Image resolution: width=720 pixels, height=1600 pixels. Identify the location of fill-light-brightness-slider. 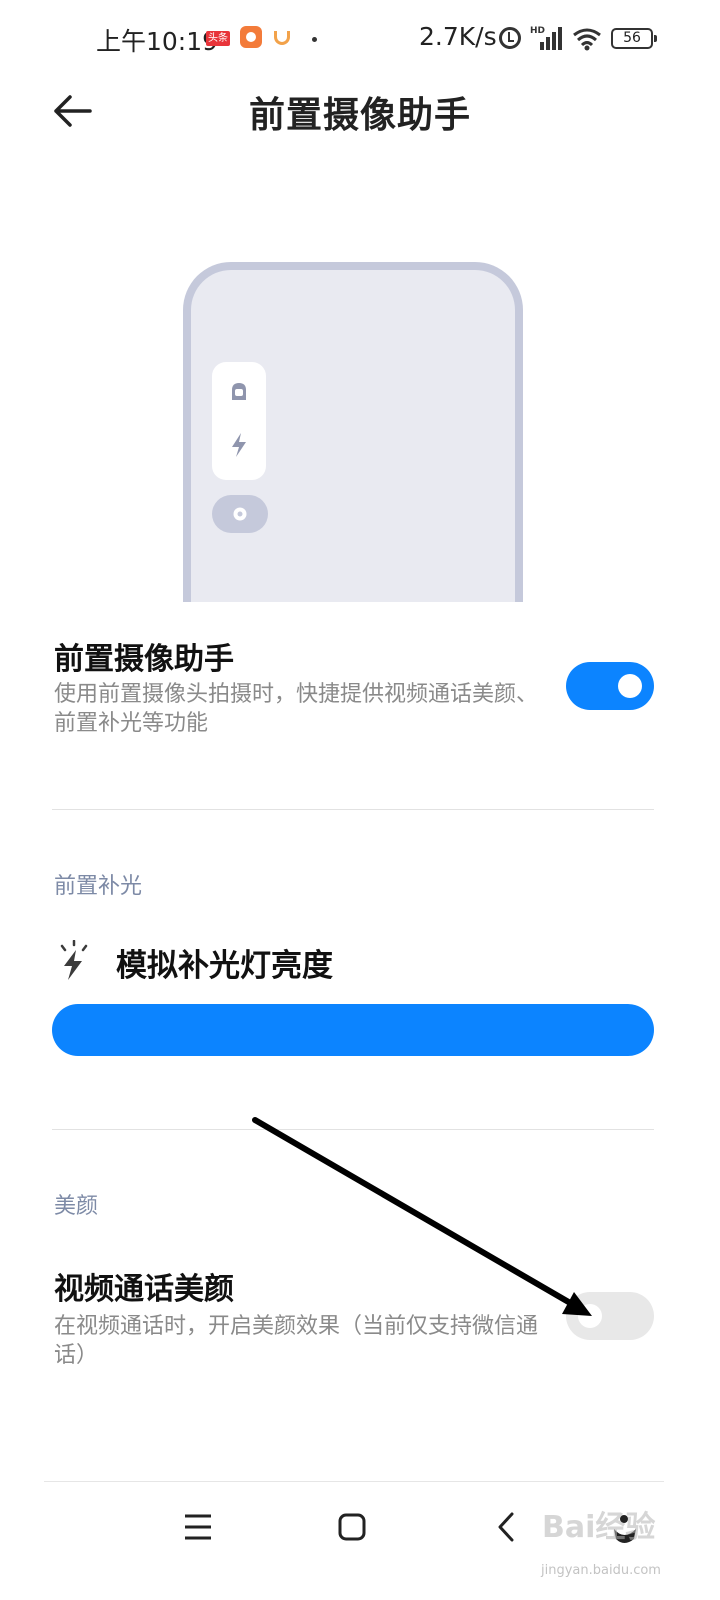
(353, 1030).